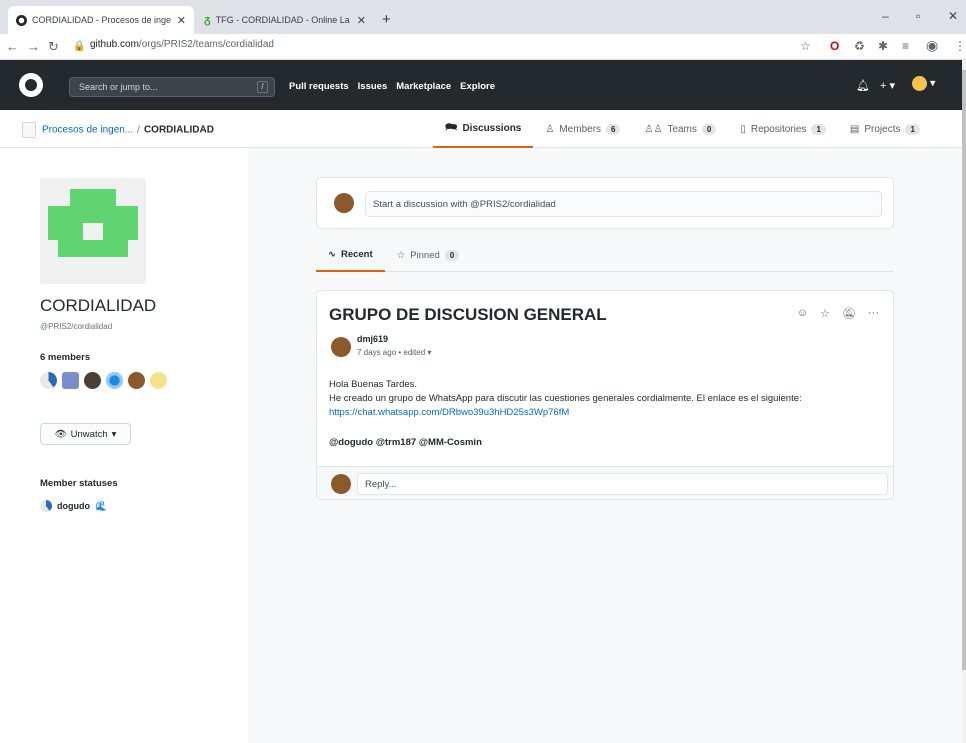 The image size is (966, 743). I want to click on tab-title: TFG - CORDIALIDAD - Online La, so click(282, 20).